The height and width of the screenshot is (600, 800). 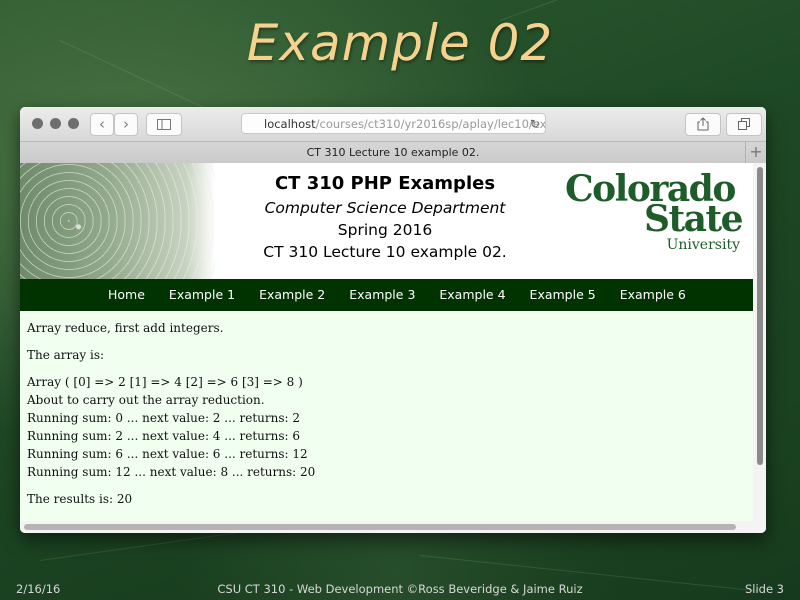 What do you see at coordinates (117, 221) in the screenshot?
I see `spiderweb-image` at bounding box center [117, 221].